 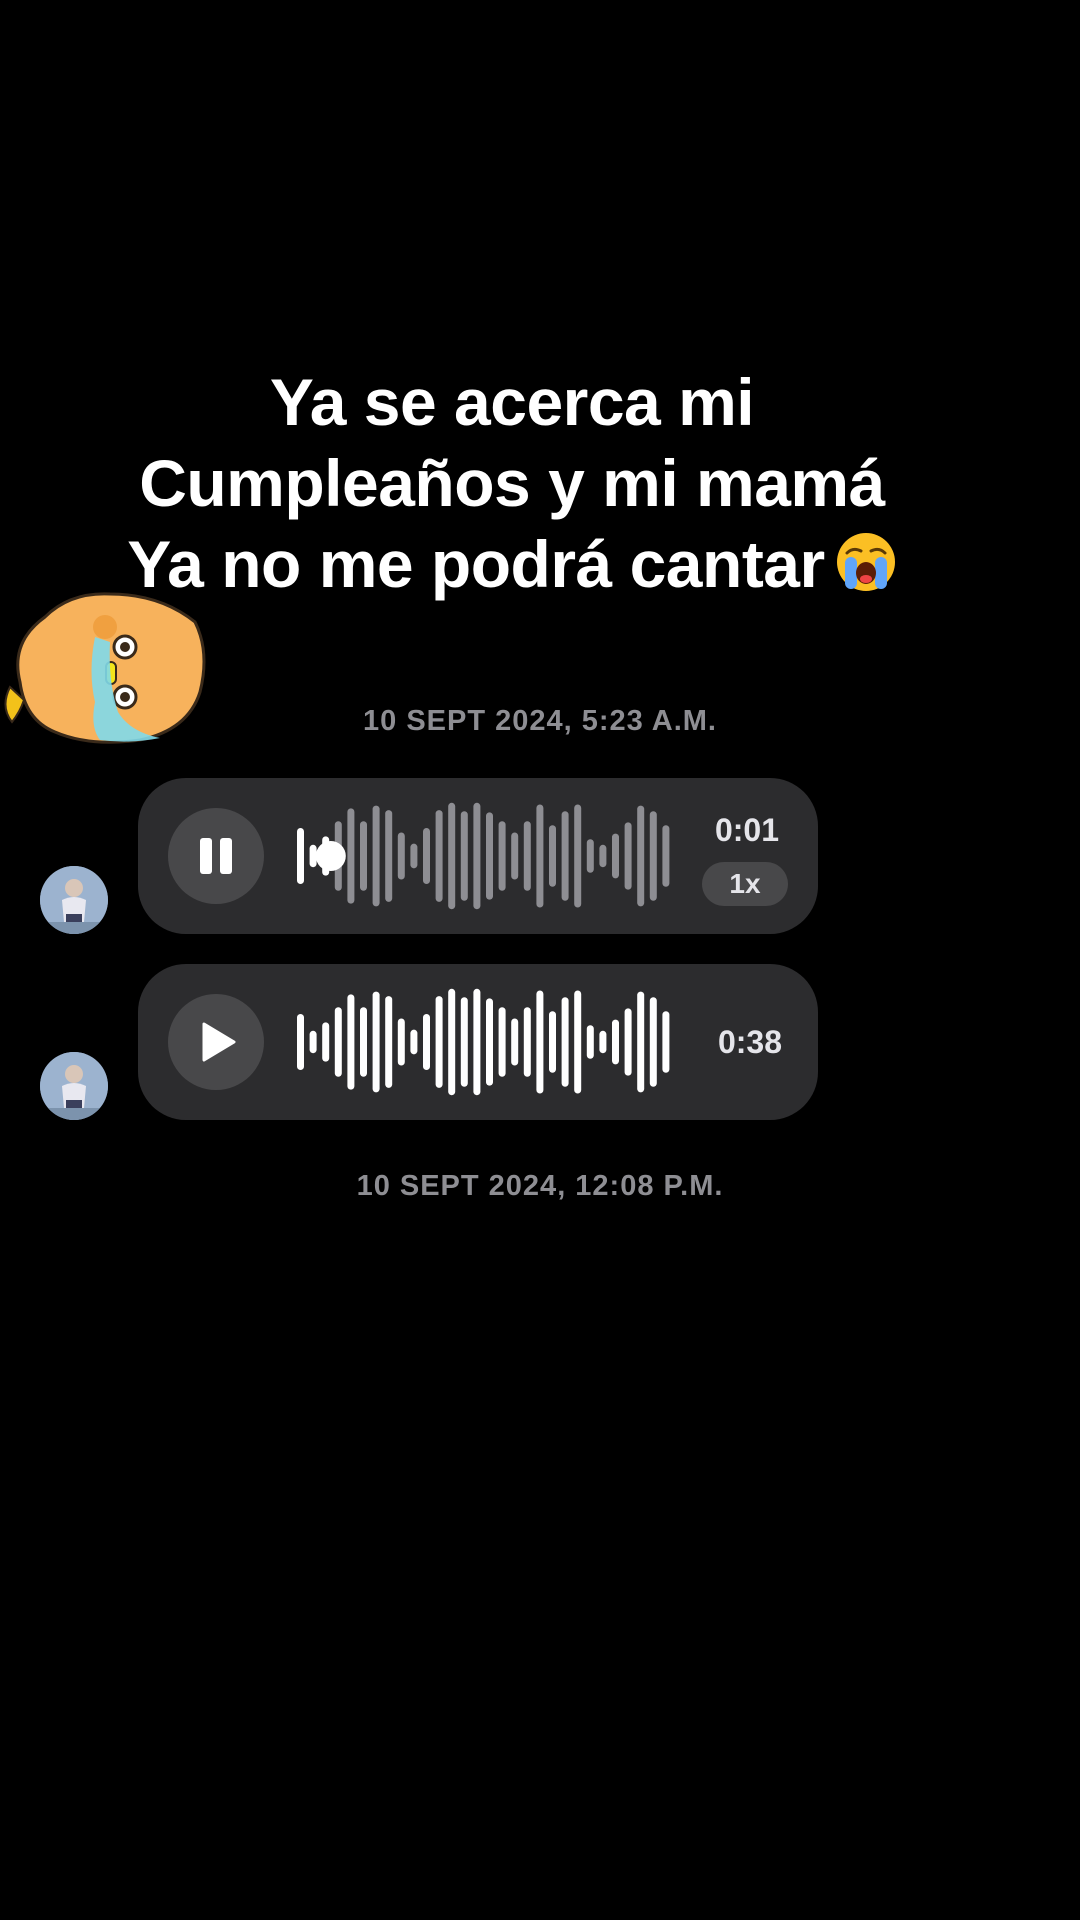 What do you see at coordinates (865, 562) in the screenshot?
I see `crying-face-emoji-icon` at bounding box center [865, 562].